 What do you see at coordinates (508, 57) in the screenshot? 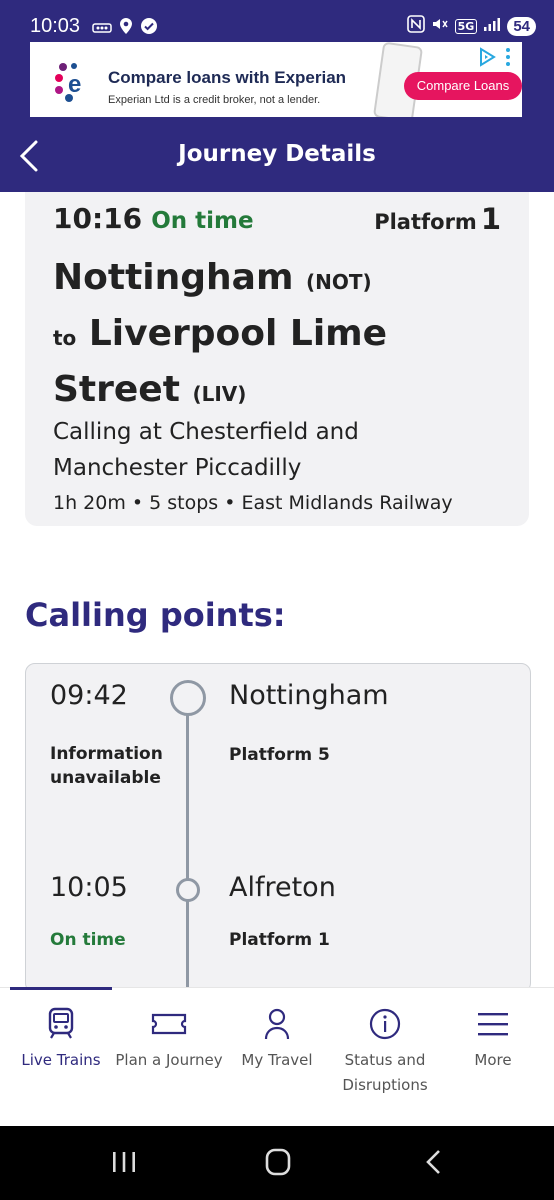
I see `ad-options-icon` at bounding box center [508, 57].